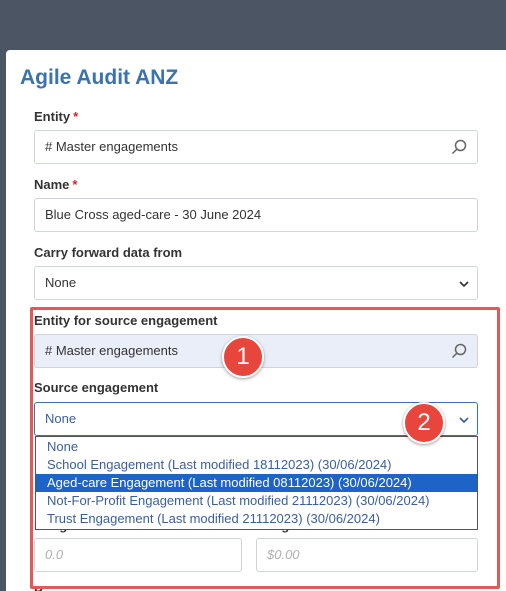 This screenshot has height=591, width=506. Describe the element at coordinates (256, 283) in the screenshot. I see `carry-forward-select: None` at that location.